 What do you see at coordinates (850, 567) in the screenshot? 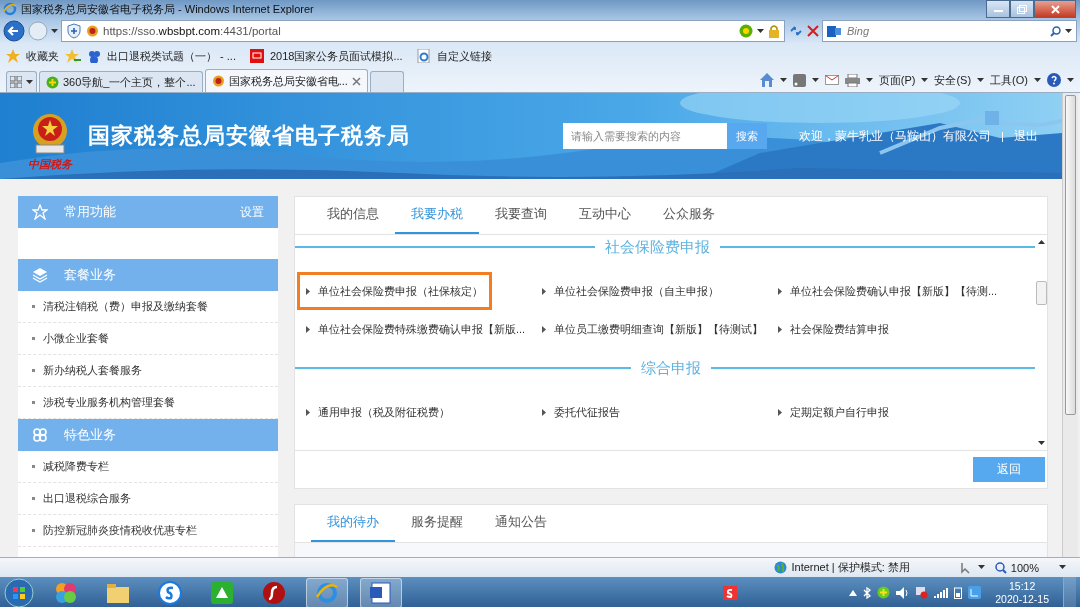
I see `security-zone-text: Internet | 保护模式: 禁用` at bounding box center [850, 567].